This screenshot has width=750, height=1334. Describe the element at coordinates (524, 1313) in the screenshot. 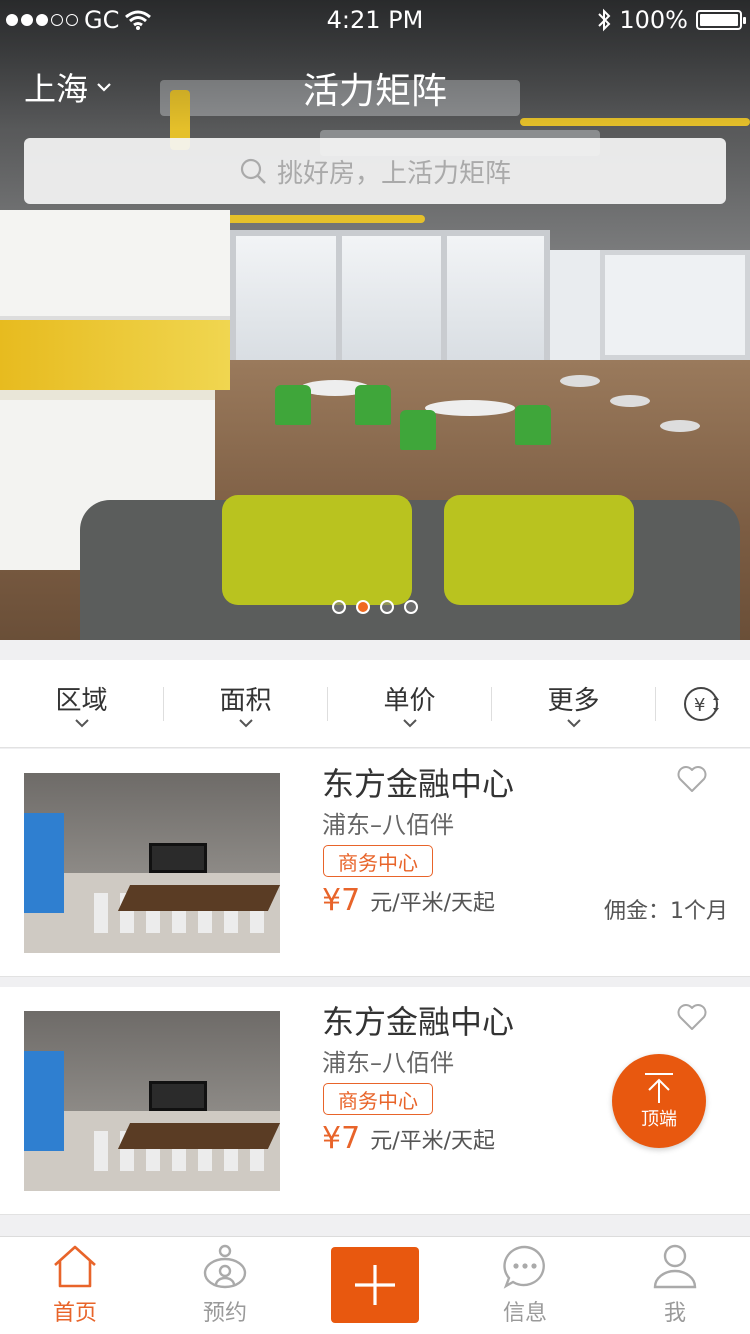

I see `tab-label: 信息` at that location.